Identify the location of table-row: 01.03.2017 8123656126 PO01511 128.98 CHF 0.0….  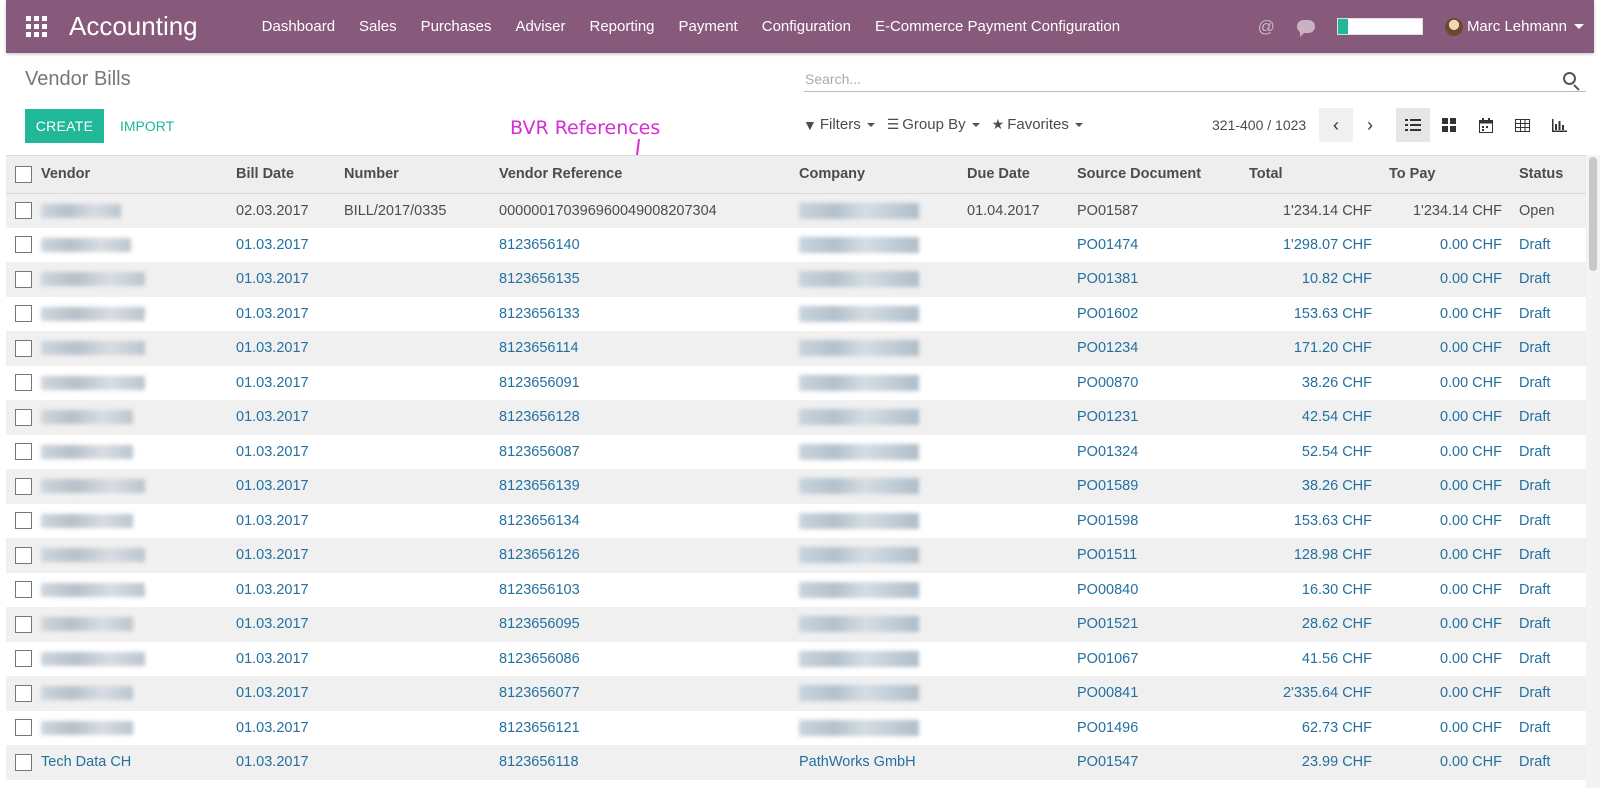
(796, 555).